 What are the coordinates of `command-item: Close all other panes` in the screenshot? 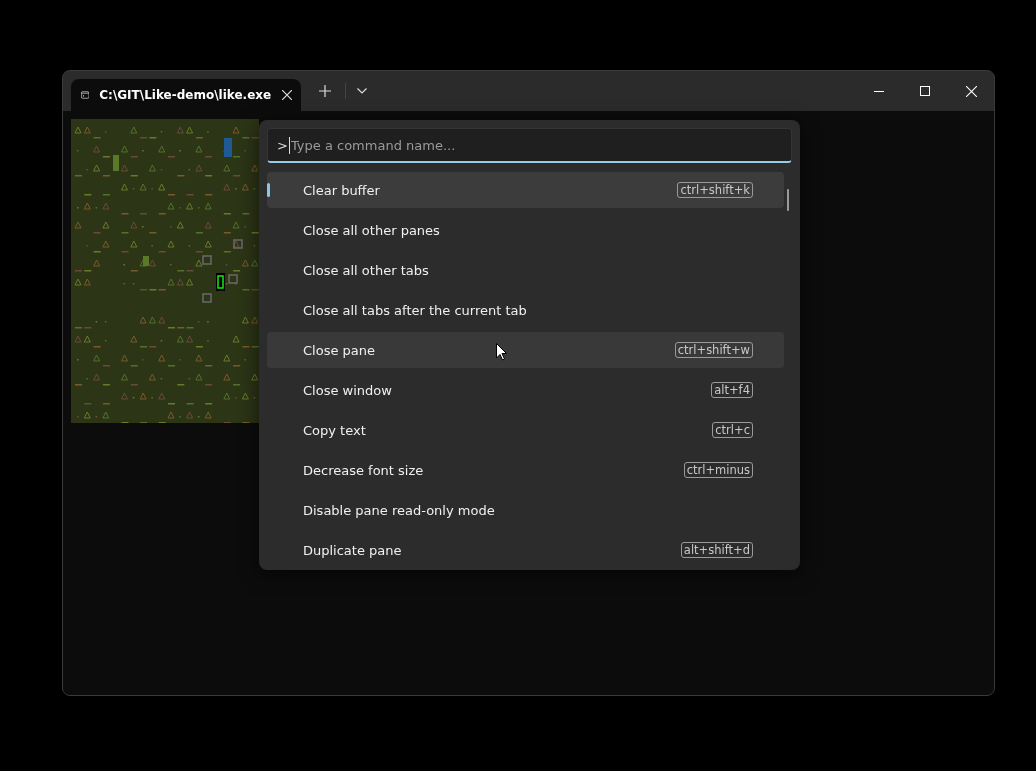 It's located at (525, 230).